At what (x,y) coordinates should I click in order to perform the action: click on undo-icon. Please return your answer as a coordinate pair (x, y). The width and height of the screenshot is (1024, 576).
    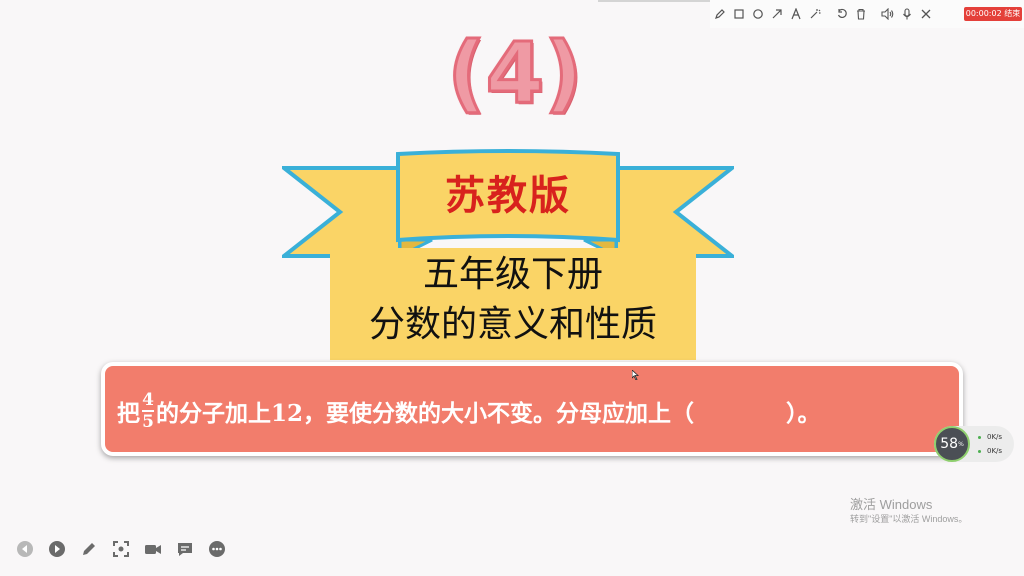
    Looking at the image, I should click on (841, 14).